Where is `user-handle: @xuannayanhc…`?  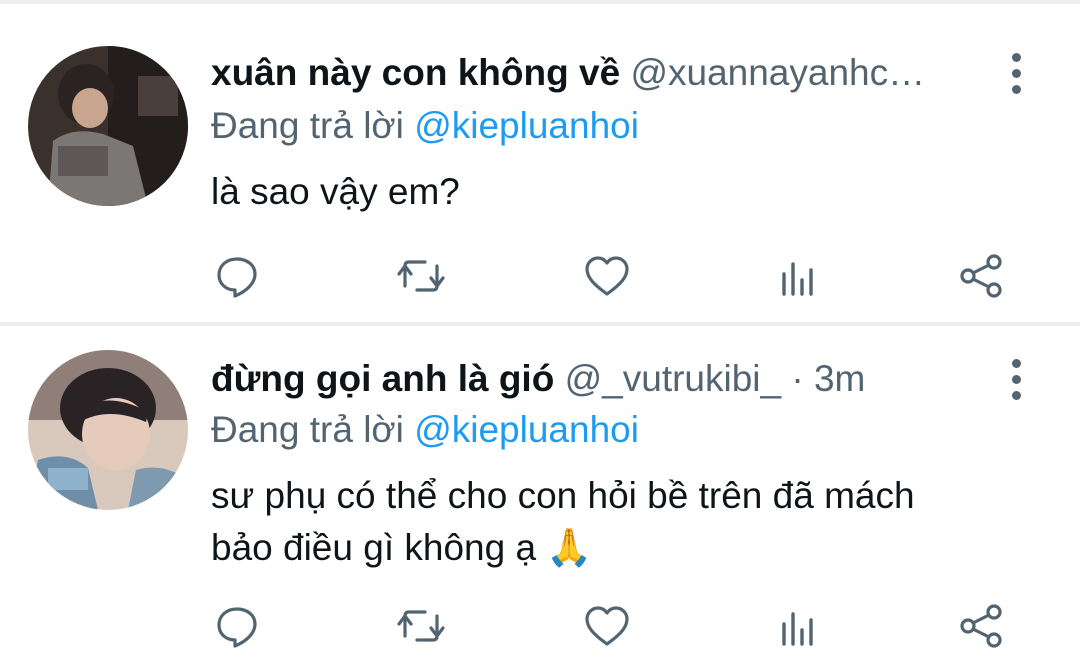
user-handle: @xuannayanhc… is located at coordinates (777, 72).